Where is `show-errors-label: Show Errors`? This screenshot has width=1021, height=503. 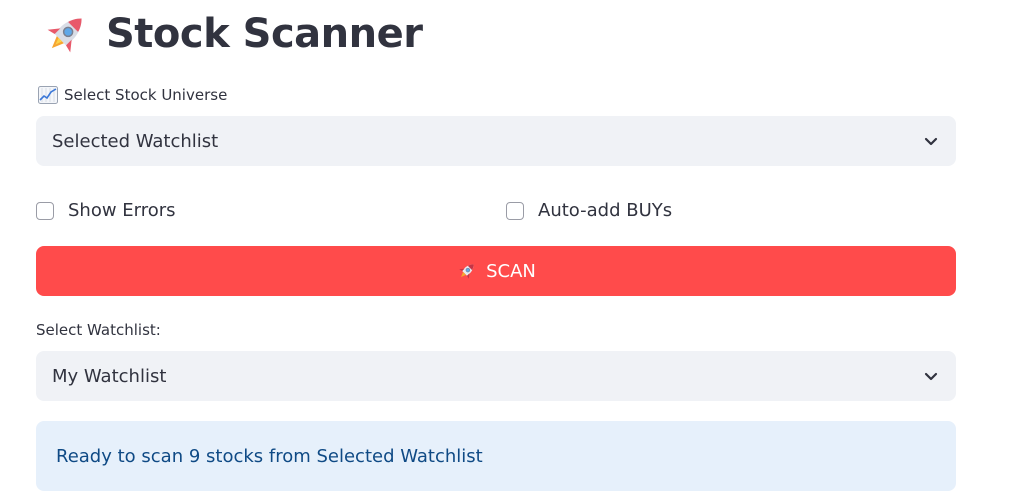
show-errors-label: Show Errors is located at coordinates (122, 210).